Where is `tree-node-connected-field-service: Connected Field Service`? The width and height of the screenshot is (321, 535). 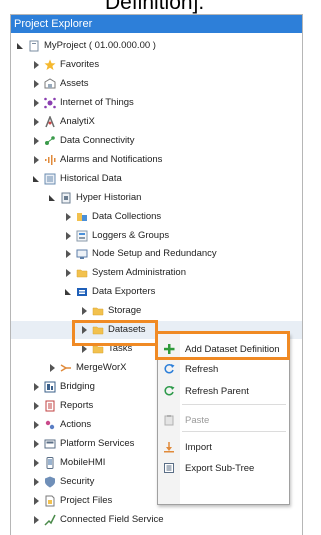
tree-node-connected-field-service: Connected Field Service is located at coordinates (156, 520).